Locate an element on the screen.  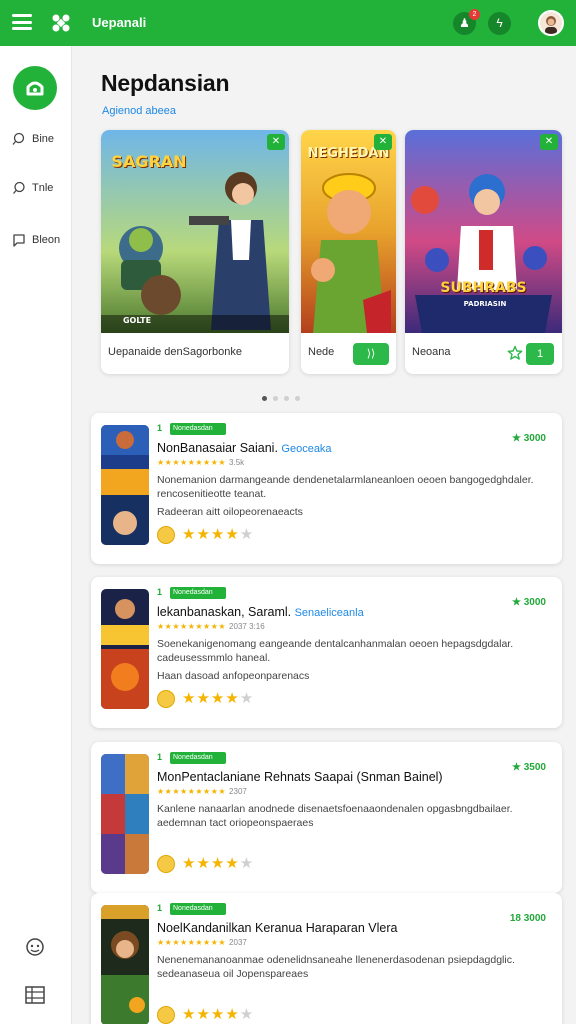
price-label: ★ 3500 is located at coordinates (529, 767).